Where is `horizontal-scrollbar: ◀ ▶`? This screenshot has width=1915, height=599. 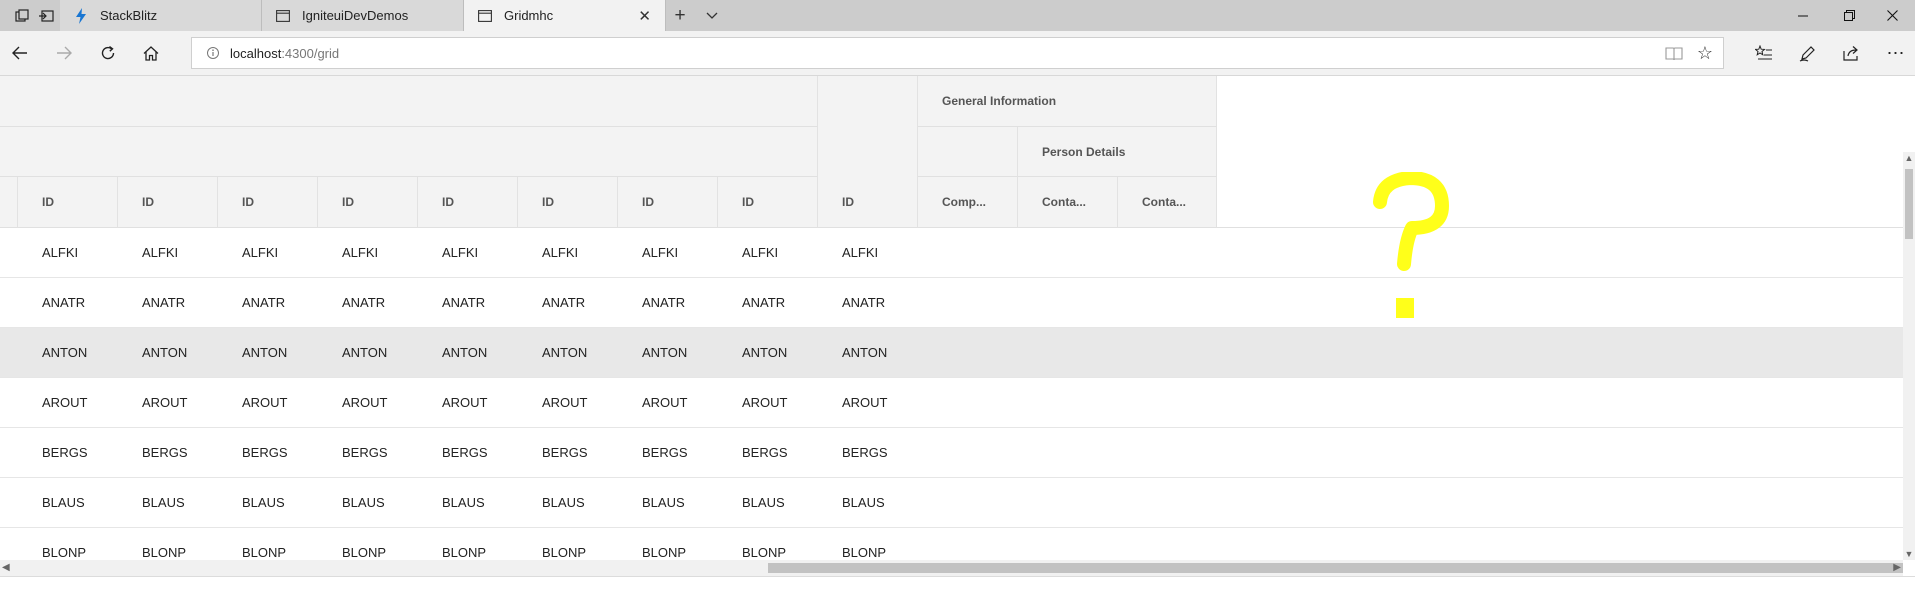
horizontal-scrollbar: ◀ ▶ is located at coordinates (951, 568).